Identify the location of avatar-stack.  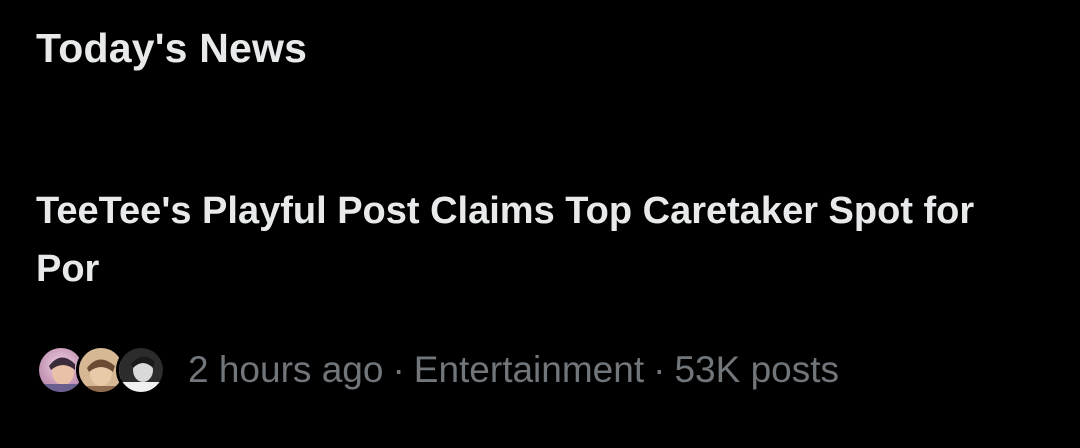
(102, 370).